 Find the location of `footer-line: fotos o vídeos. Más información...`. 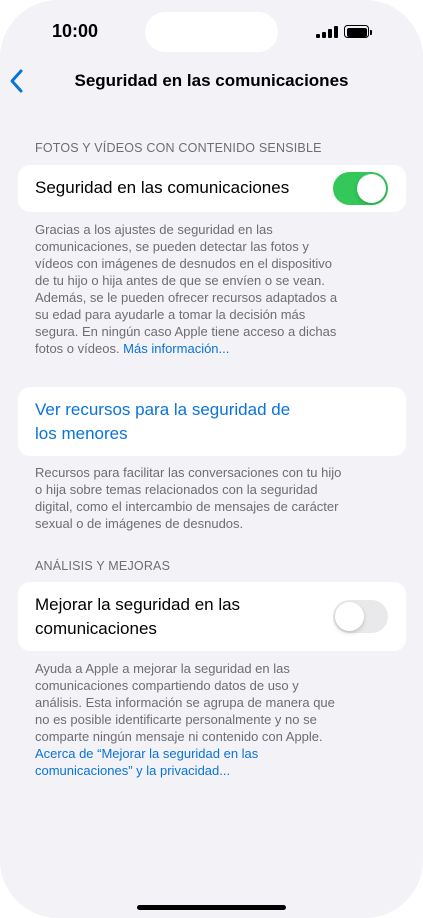

footer-line: fotos o vídeos. Más información... is located at coordinates (215, 348).